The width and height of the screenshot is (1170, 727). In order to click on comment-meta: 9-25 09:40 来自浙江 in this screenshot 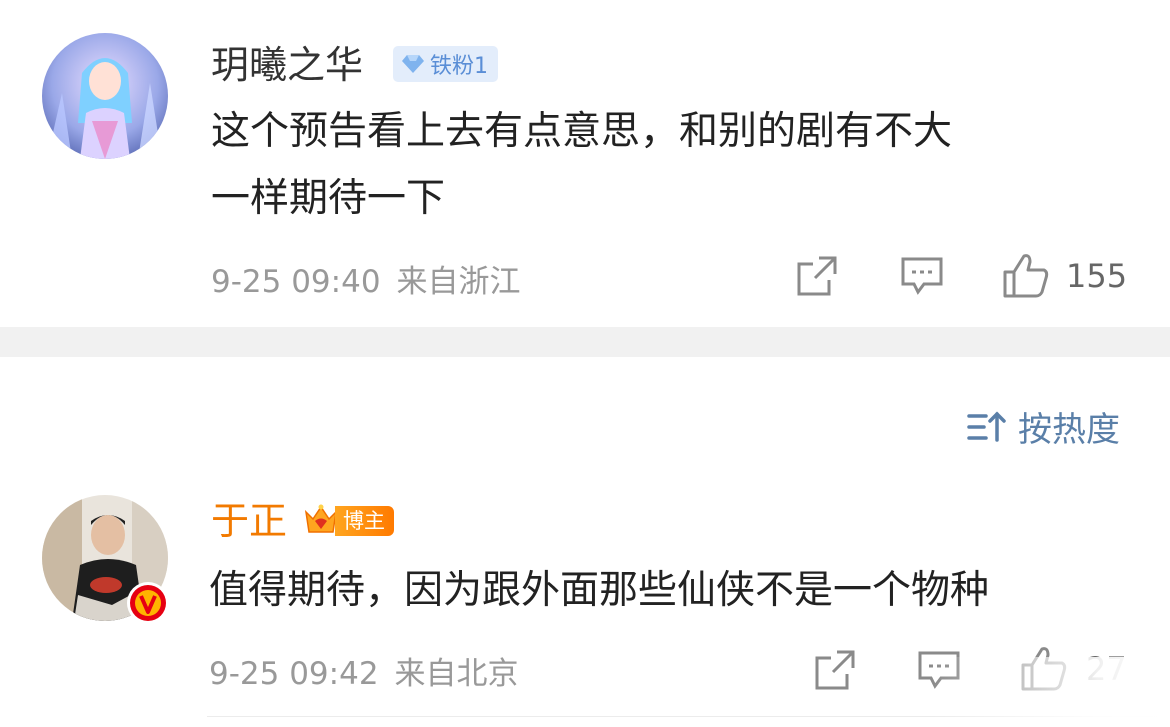, I will do `click(366, 278)`.